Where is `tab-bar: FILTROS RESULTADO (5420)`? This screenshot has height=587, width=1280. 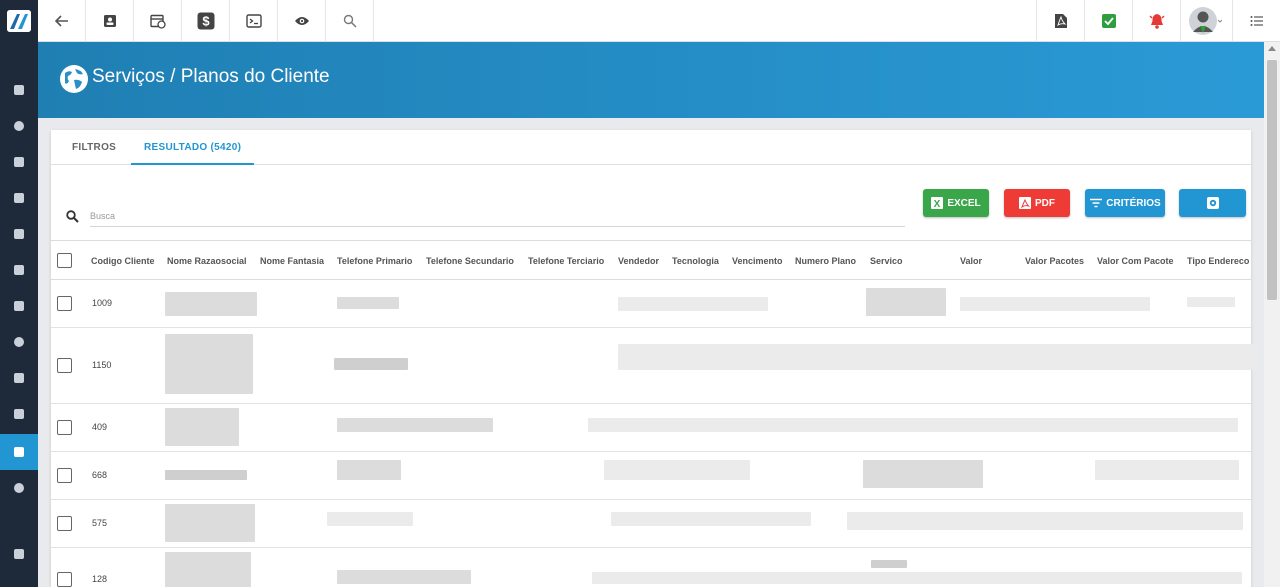
tab-bar: FILTROS RESULTADO (5420) is located at coordinates (651, 147).